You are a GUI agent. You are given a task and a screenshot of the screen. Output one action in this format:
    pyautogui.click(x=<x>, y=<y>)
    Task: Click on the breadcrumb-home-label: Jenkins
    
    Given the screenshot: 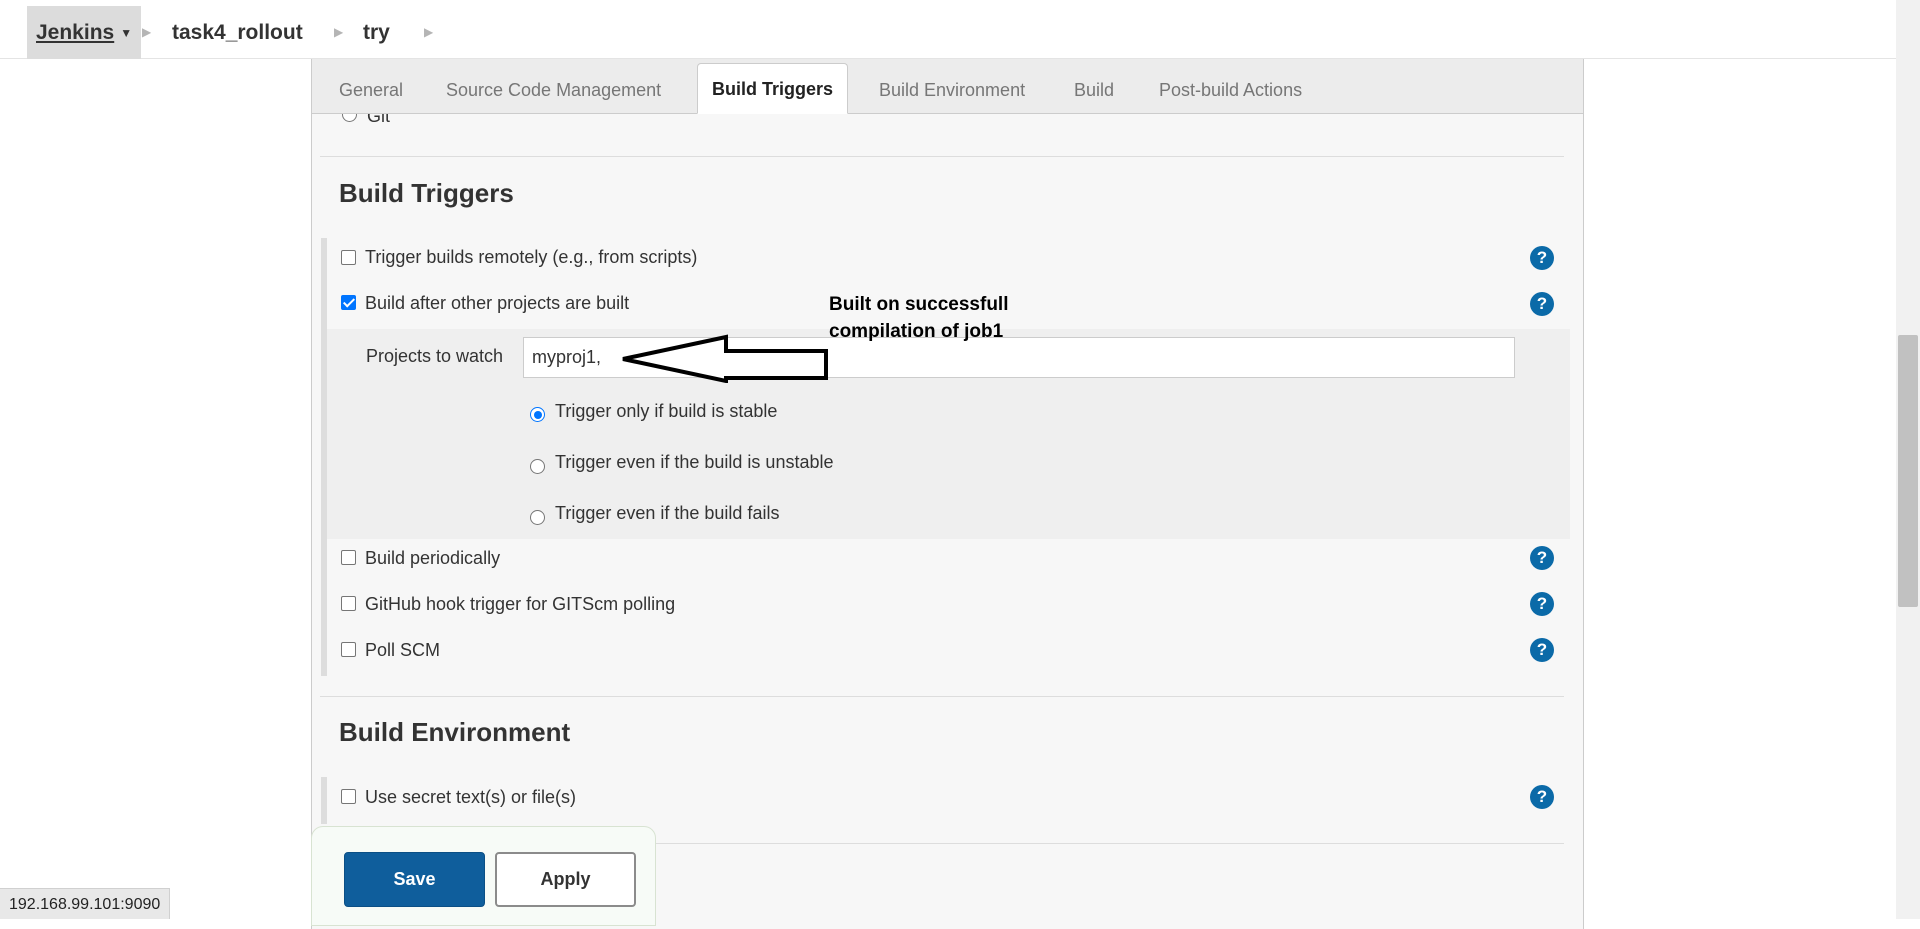 What is the action you would take?
    pyautogui.click(x=75, y=32)
    